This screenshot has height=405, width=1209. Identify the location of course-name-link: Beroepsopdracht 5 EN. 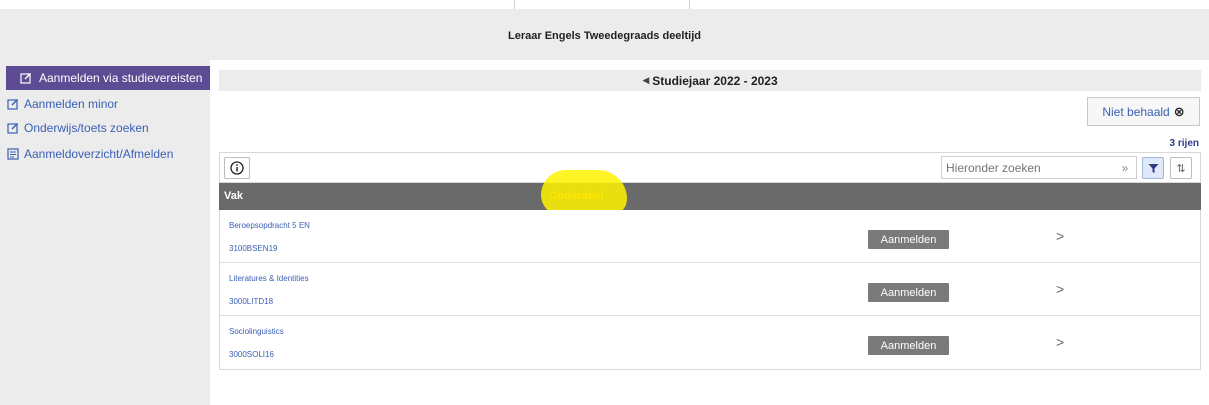
(269, 225).